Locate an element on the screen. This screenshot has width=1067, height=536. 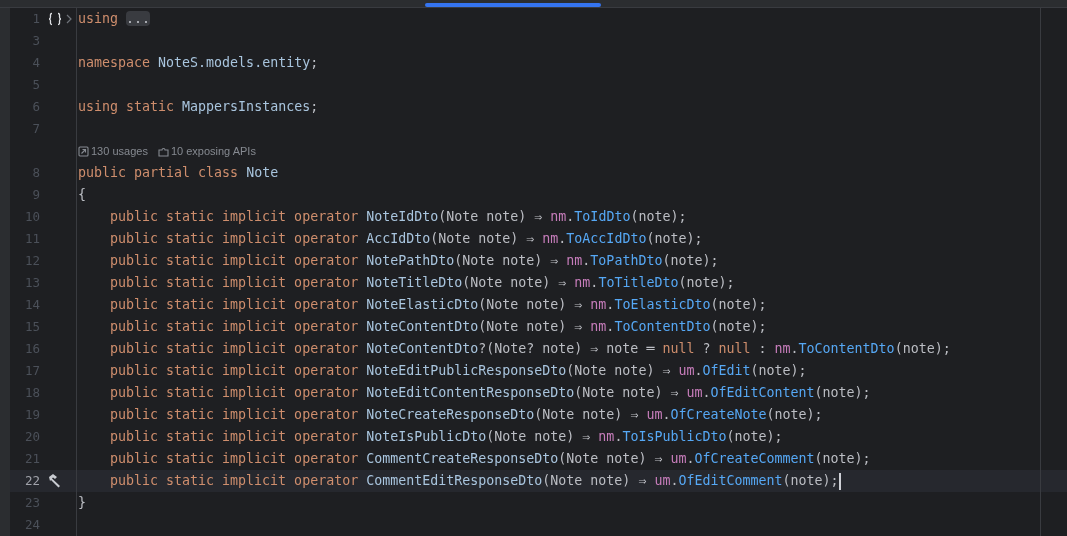
code-line: public static implicit operator NoteElasticDto(Note note) ⇒ nm.ToElasticDto(note); is located at coordinates (438, 305).